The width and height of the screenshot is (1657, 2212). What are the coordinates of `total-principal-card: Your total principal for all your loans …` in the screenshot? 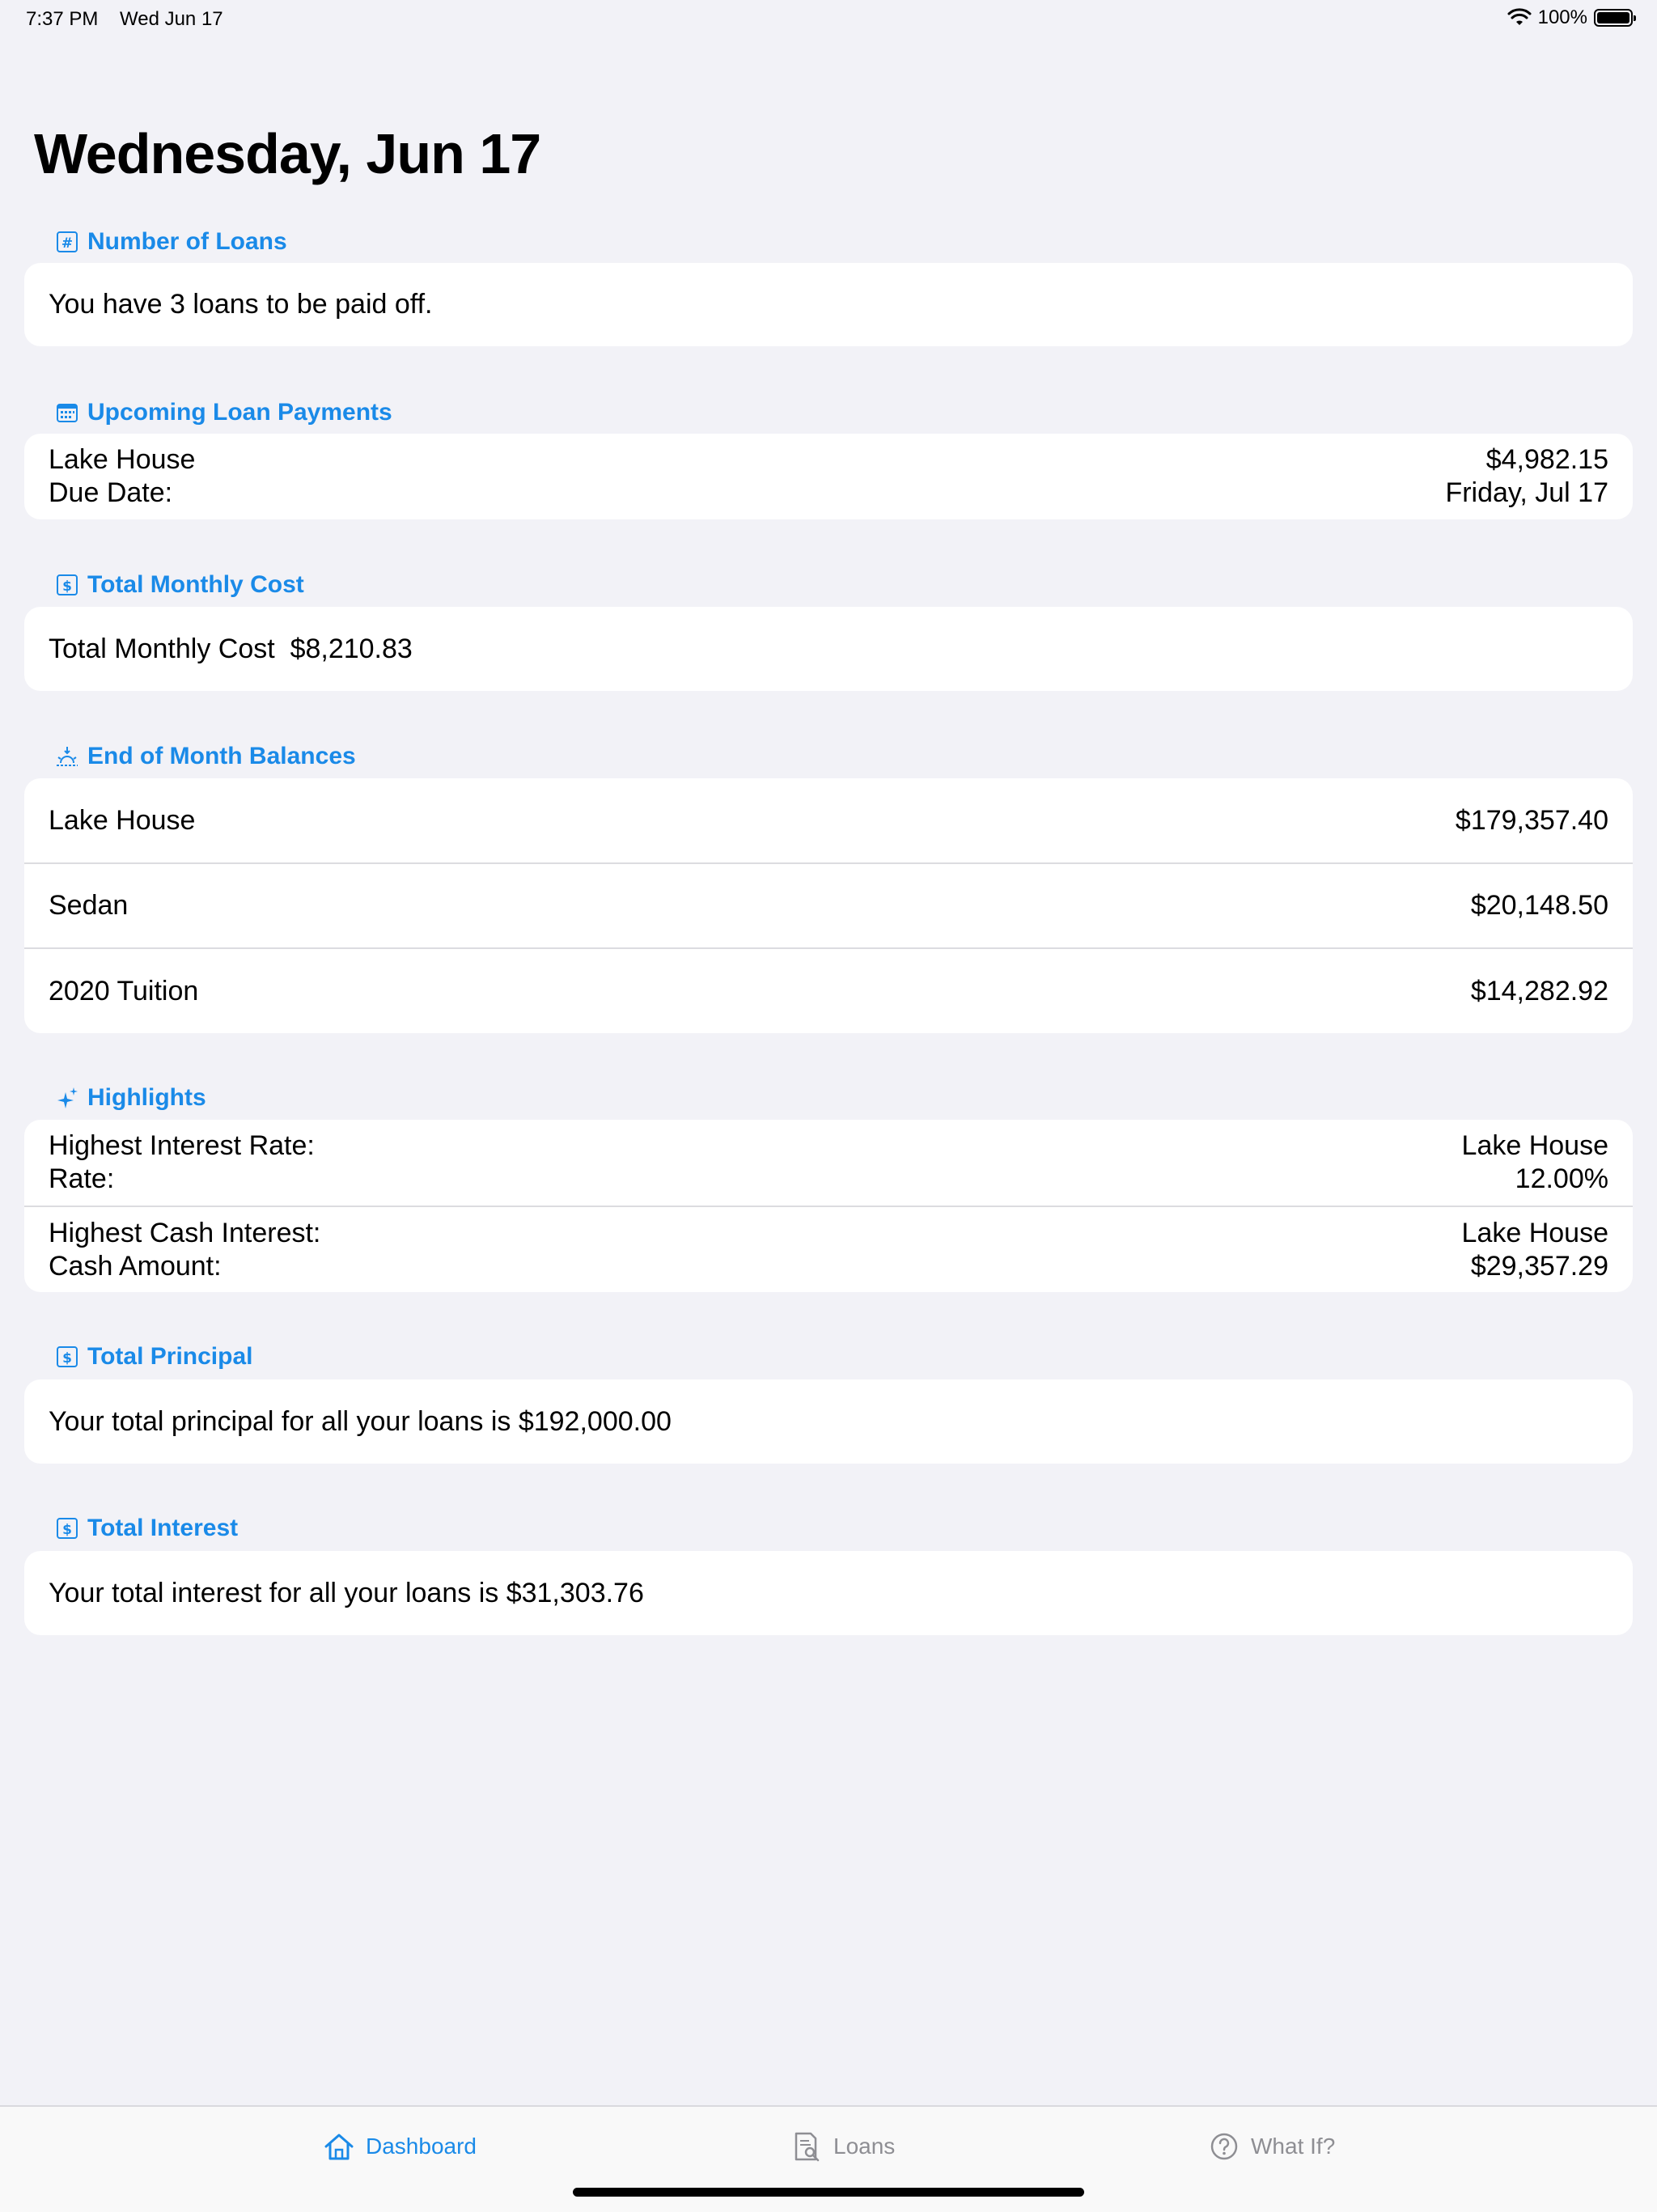 It's located at (828, 1421).